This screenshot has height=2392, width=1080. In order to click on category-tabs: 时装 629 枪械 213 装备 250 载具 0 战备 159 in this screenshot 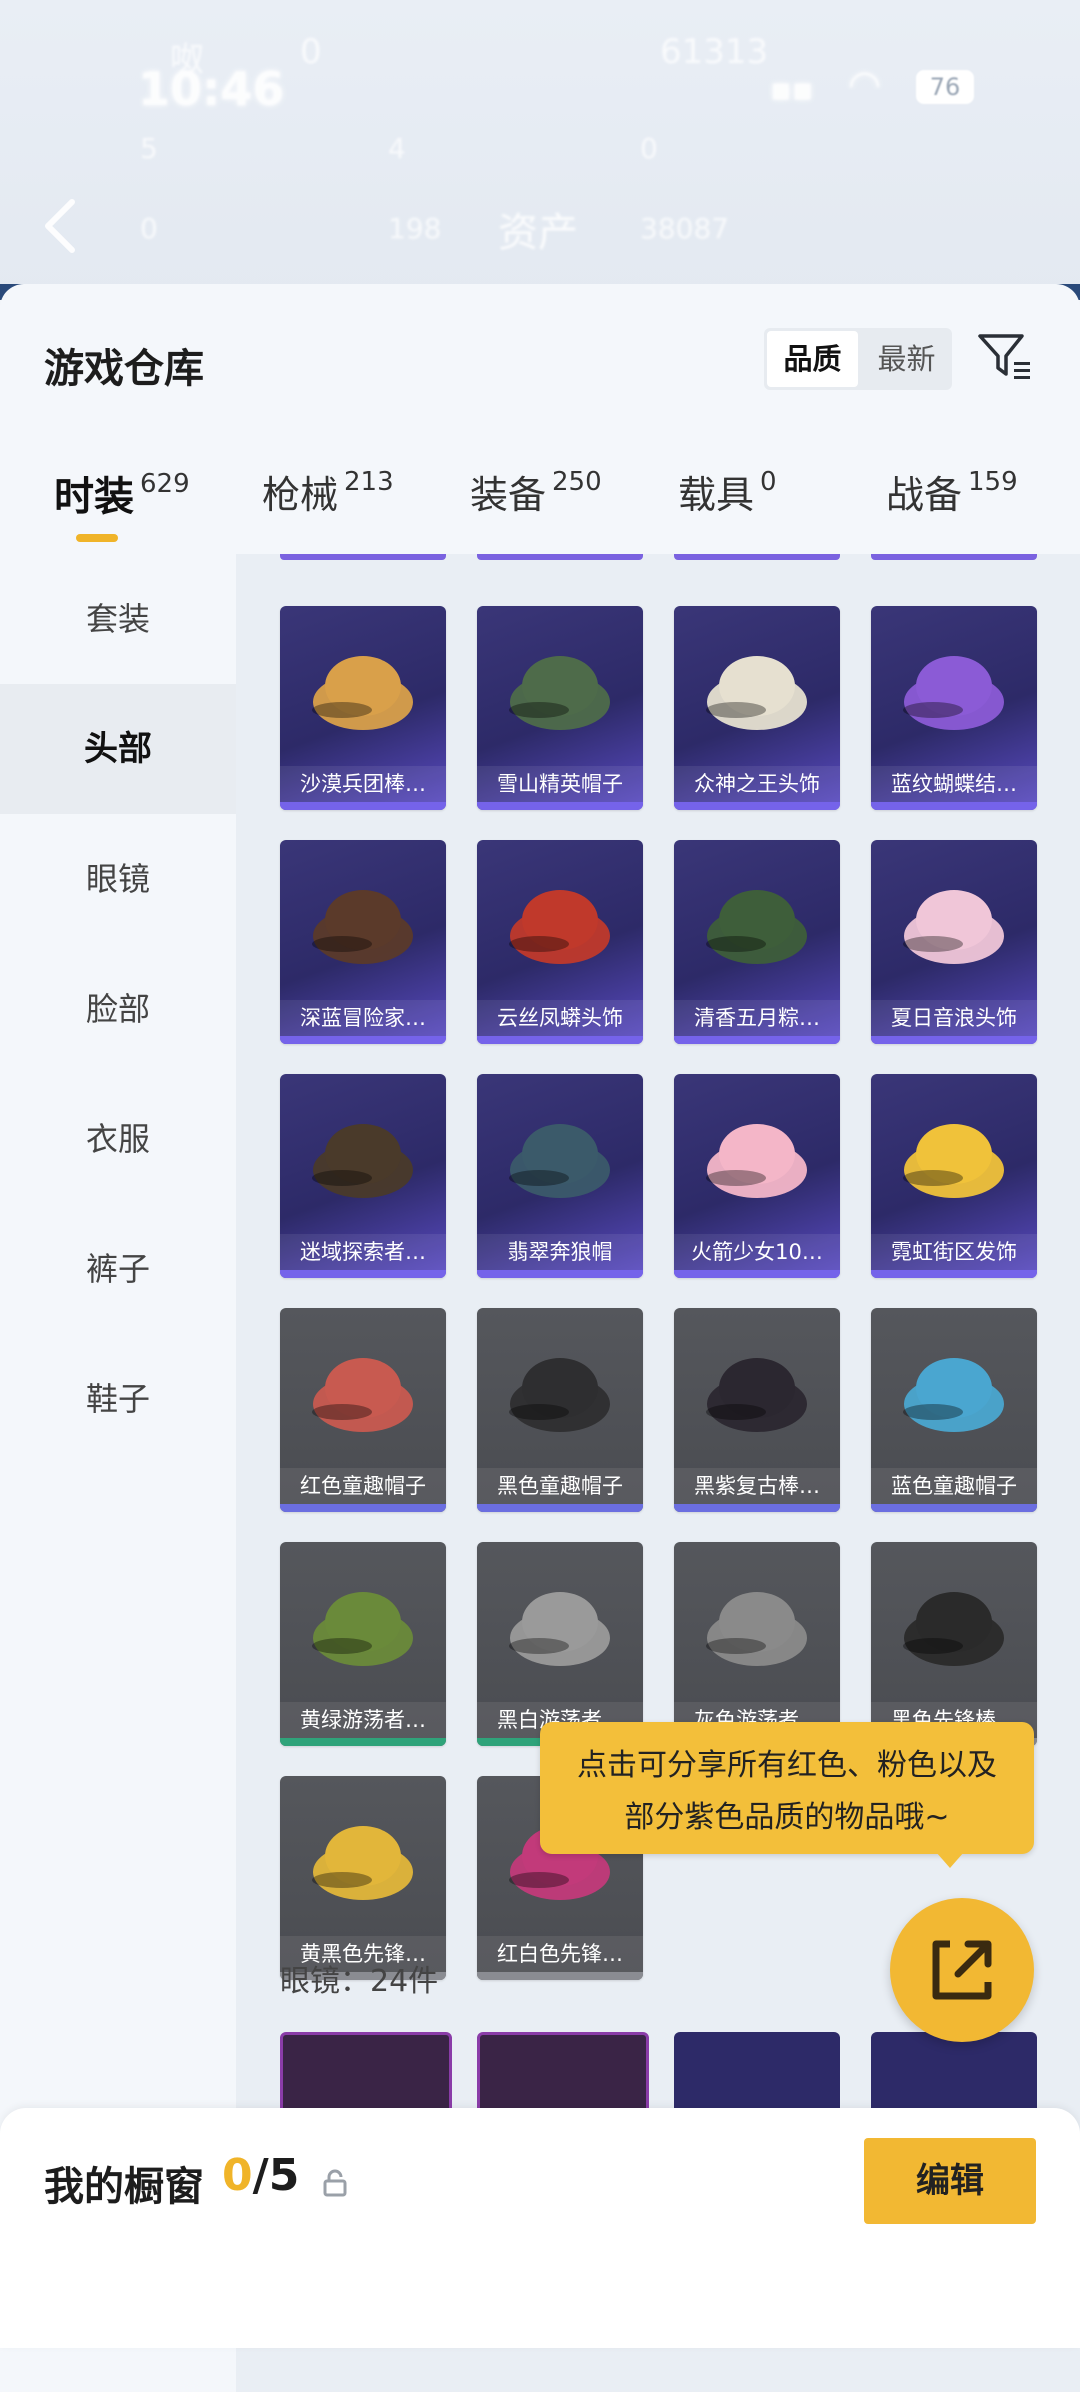, I will do `click(540, 509)`.